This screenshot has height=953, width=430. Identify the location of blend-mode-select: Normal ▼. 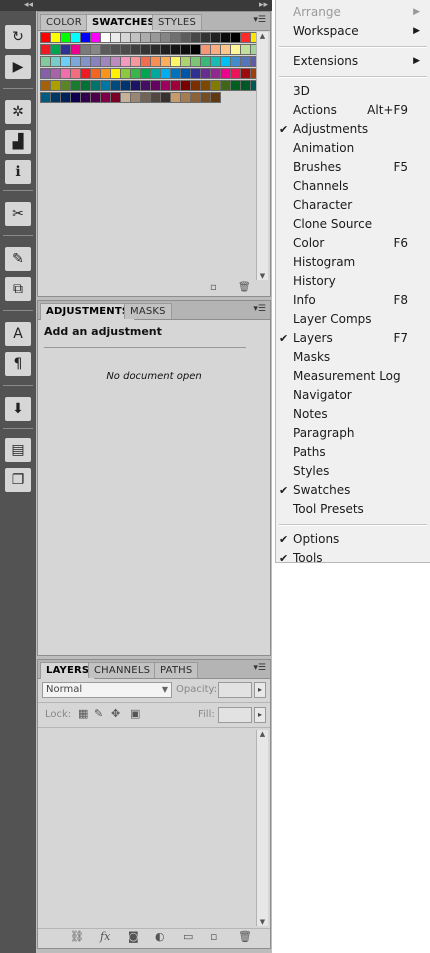
(107, 690).